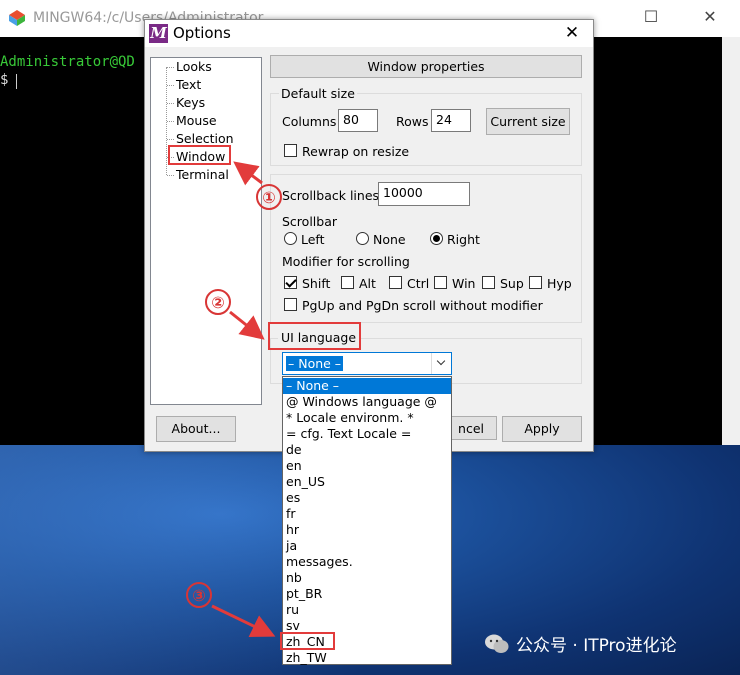  What do you see at coordinates (194, 66) in the screenshot?
I see `tree-item-looks: Looks` at bounding box center [194, 66].